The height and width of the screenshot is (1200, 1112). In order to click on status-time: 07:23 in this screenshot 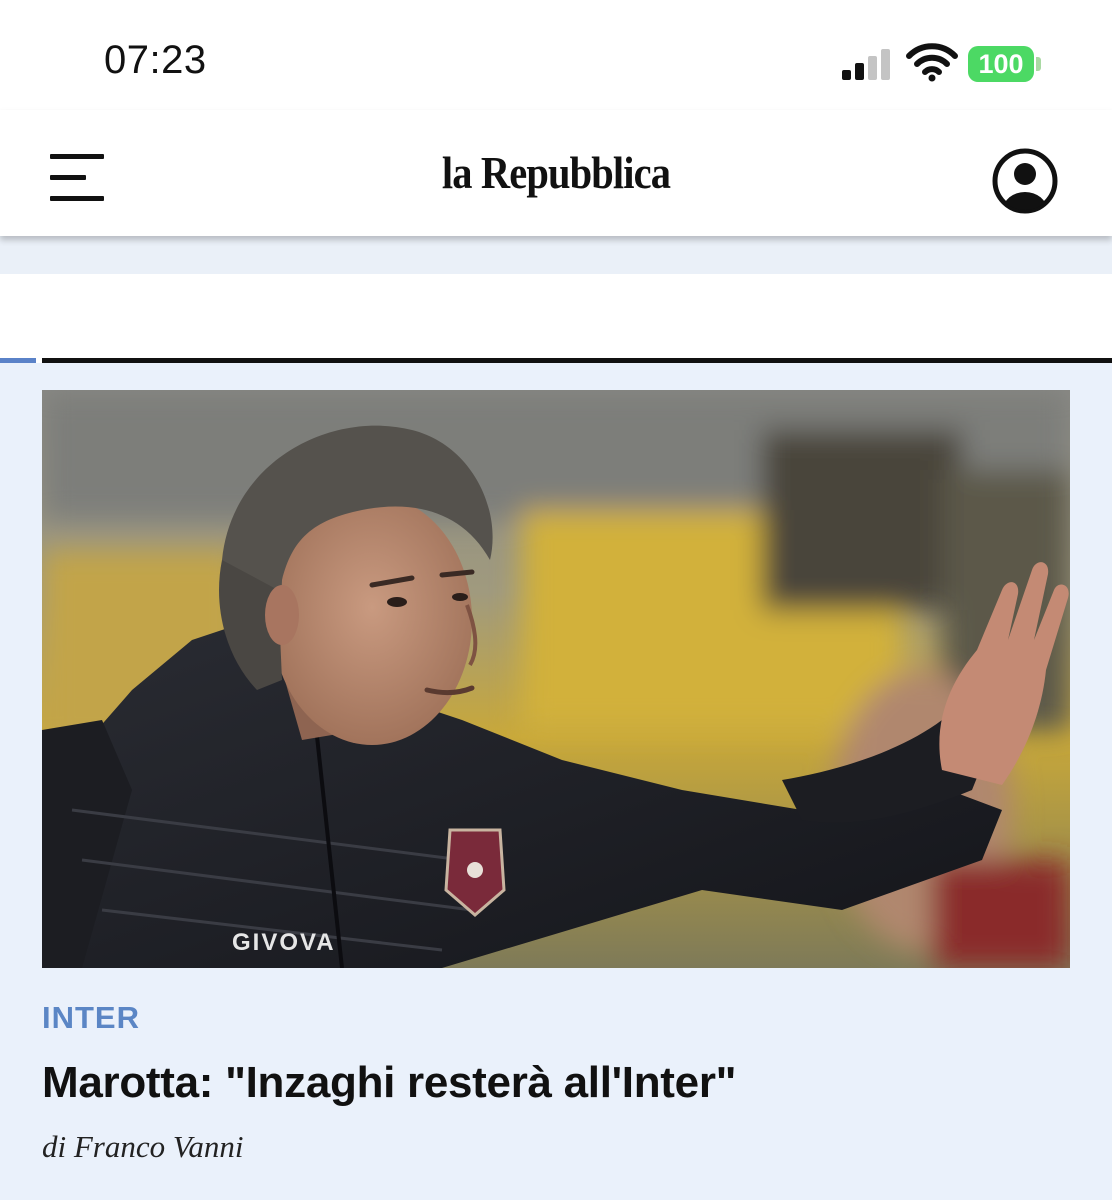, I will do `click(155, 60)`.